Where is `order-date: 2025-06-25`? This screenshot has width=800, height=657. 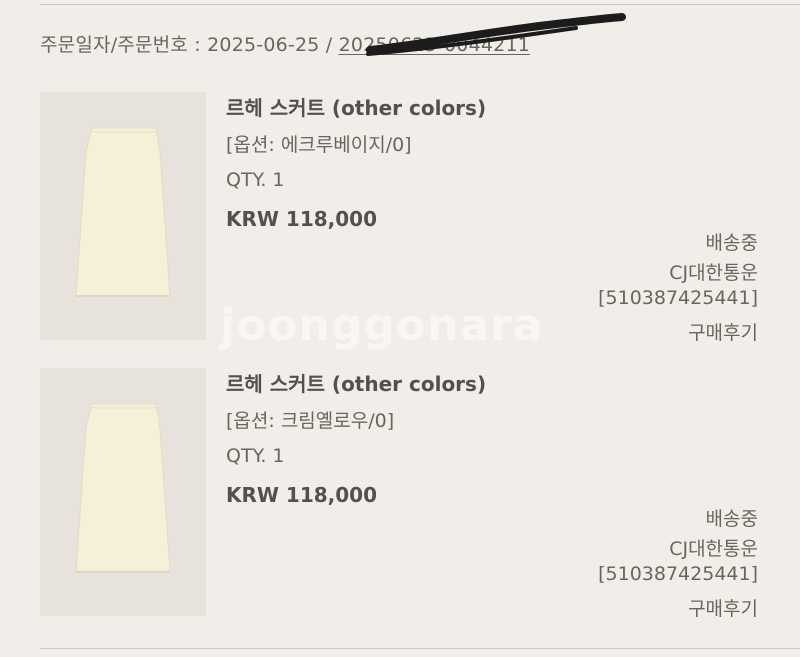 order-date: 2025-06-25 is located at coordinates (263, 45).